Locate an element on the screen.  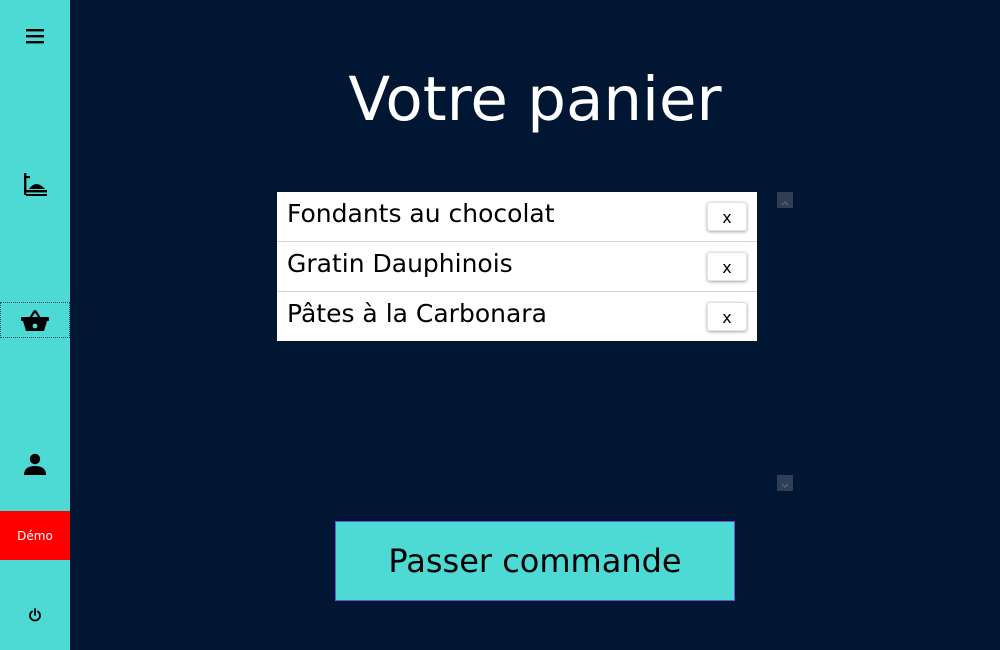
cart-button is located at coordinates (35, 320).